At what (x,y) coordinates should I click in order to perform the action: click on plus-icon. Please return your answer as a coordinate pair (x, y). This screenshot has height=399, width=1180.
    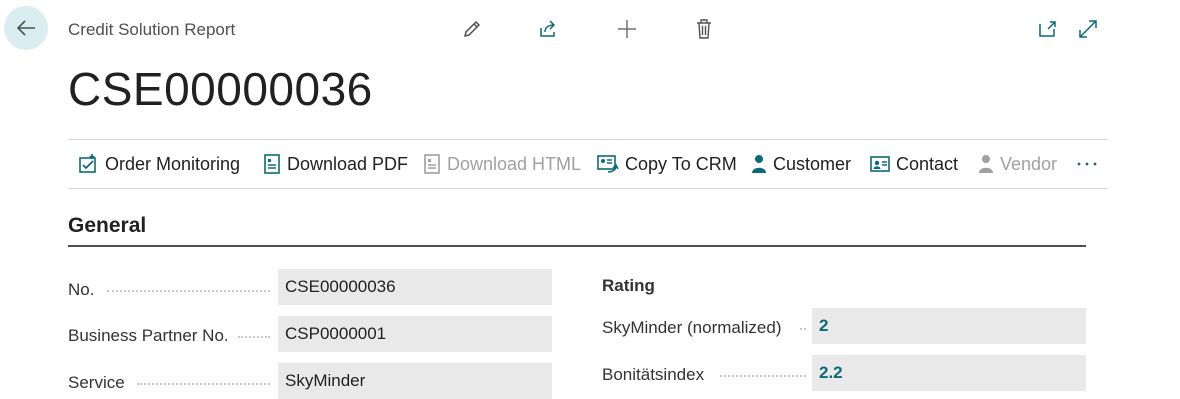
    Looking at the image, I should click on (627, 29).